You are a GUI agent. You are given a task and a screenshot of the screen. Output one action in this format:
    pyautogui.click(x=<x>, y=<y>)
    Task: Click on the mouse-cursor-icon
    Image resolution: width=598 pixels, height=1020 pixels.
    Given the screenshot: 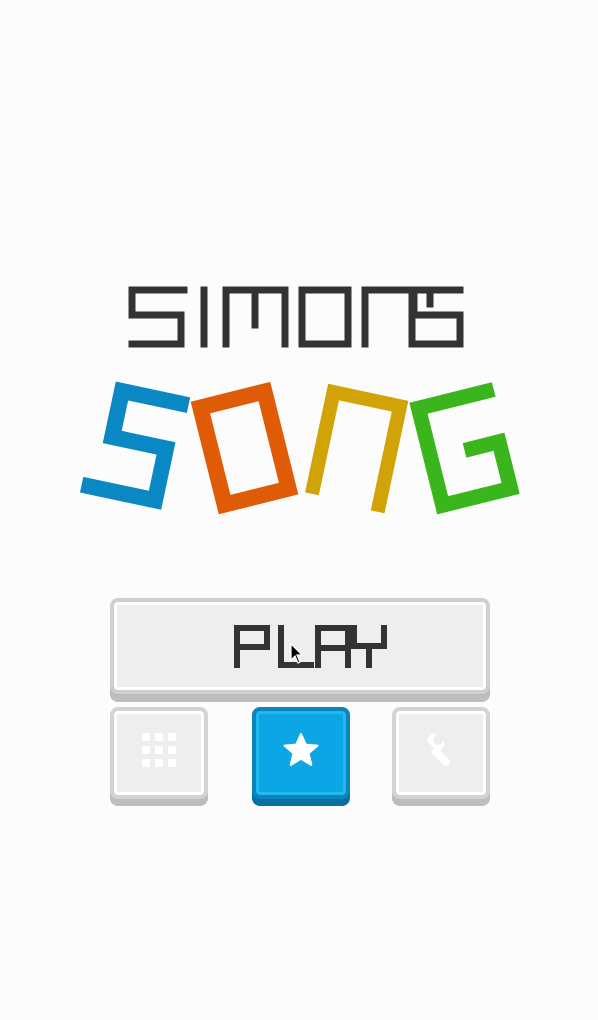 What is the action you would take?
    pyautogui.click(x=297, y=653)
    